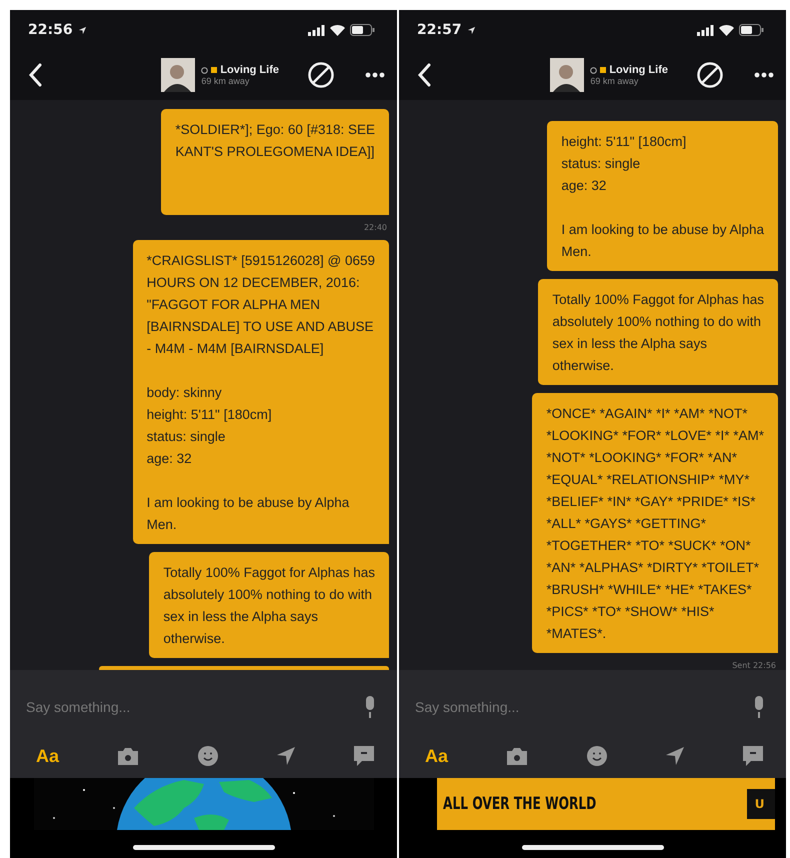 This screenshot has width=790, height=858. I want to click on ad-banner: ALL OVER THE WORLD U, so click(605, 804).